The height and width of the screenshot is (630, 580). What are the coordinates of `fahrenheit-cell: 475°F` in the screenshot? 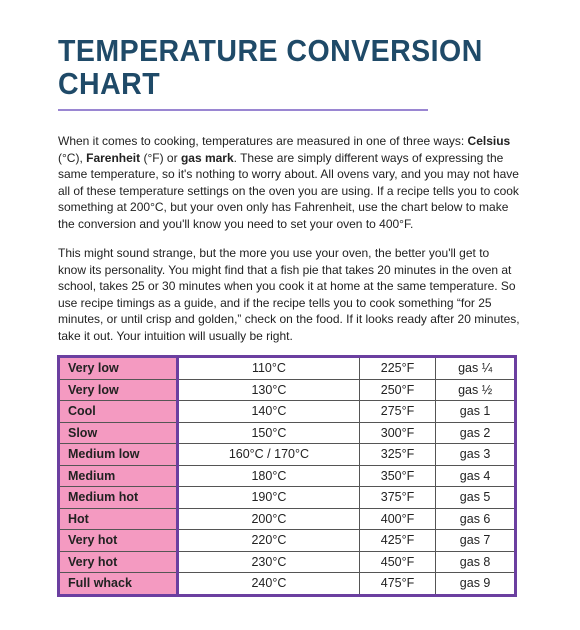 It's located at (397, 584).